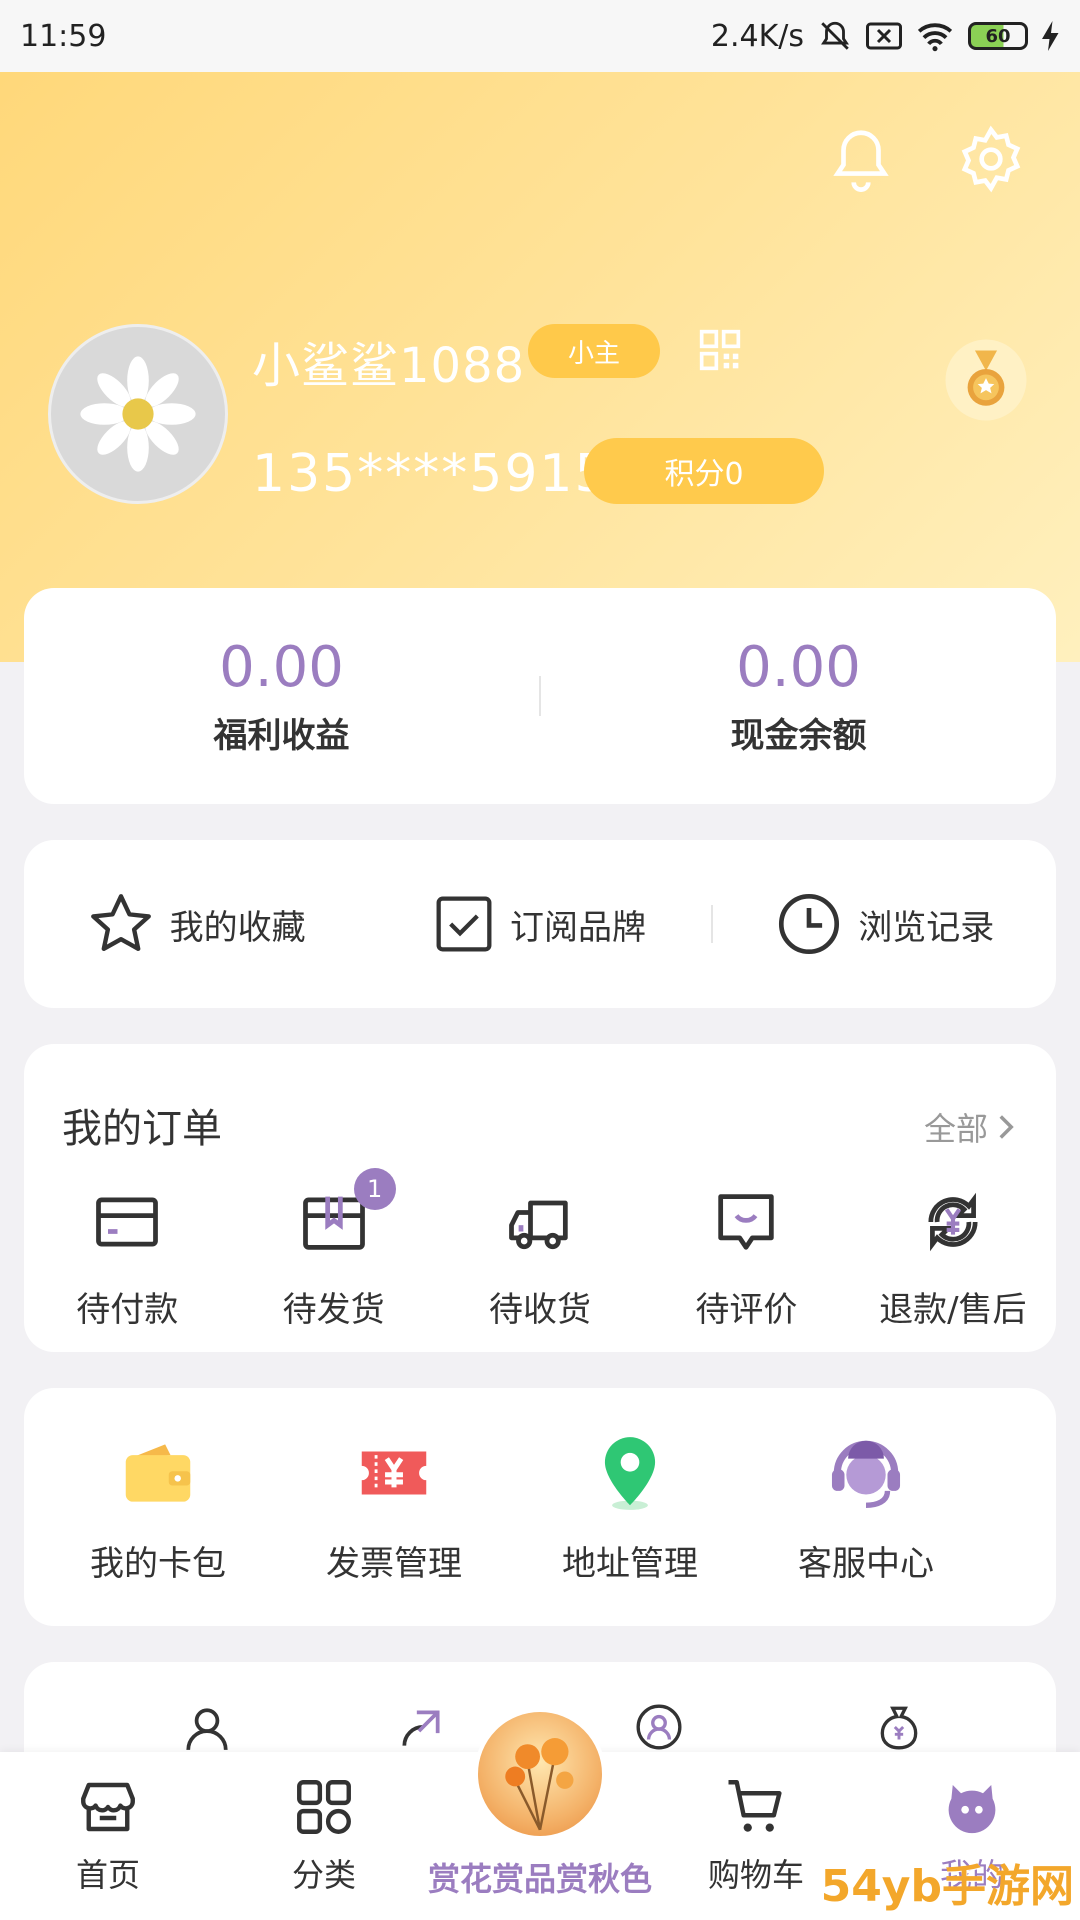 Image resolution: width=1080 pixels, height=1920 pixels. What do you see at coordinates (720, 350) in the screenshot?
I see `qr-code-icon` at bounding box center [720, 350].